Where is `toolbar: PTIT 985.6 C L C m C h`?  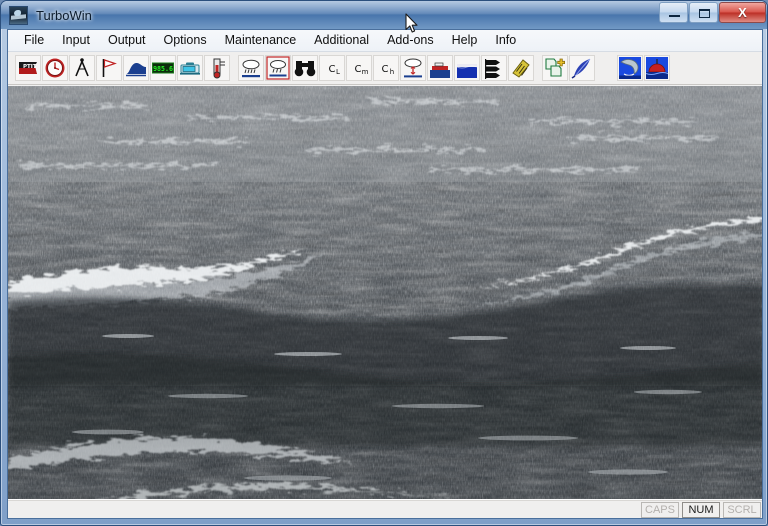 toolbar: PTIT 985.6 C L C m C h is located at coordinates (385, 68).